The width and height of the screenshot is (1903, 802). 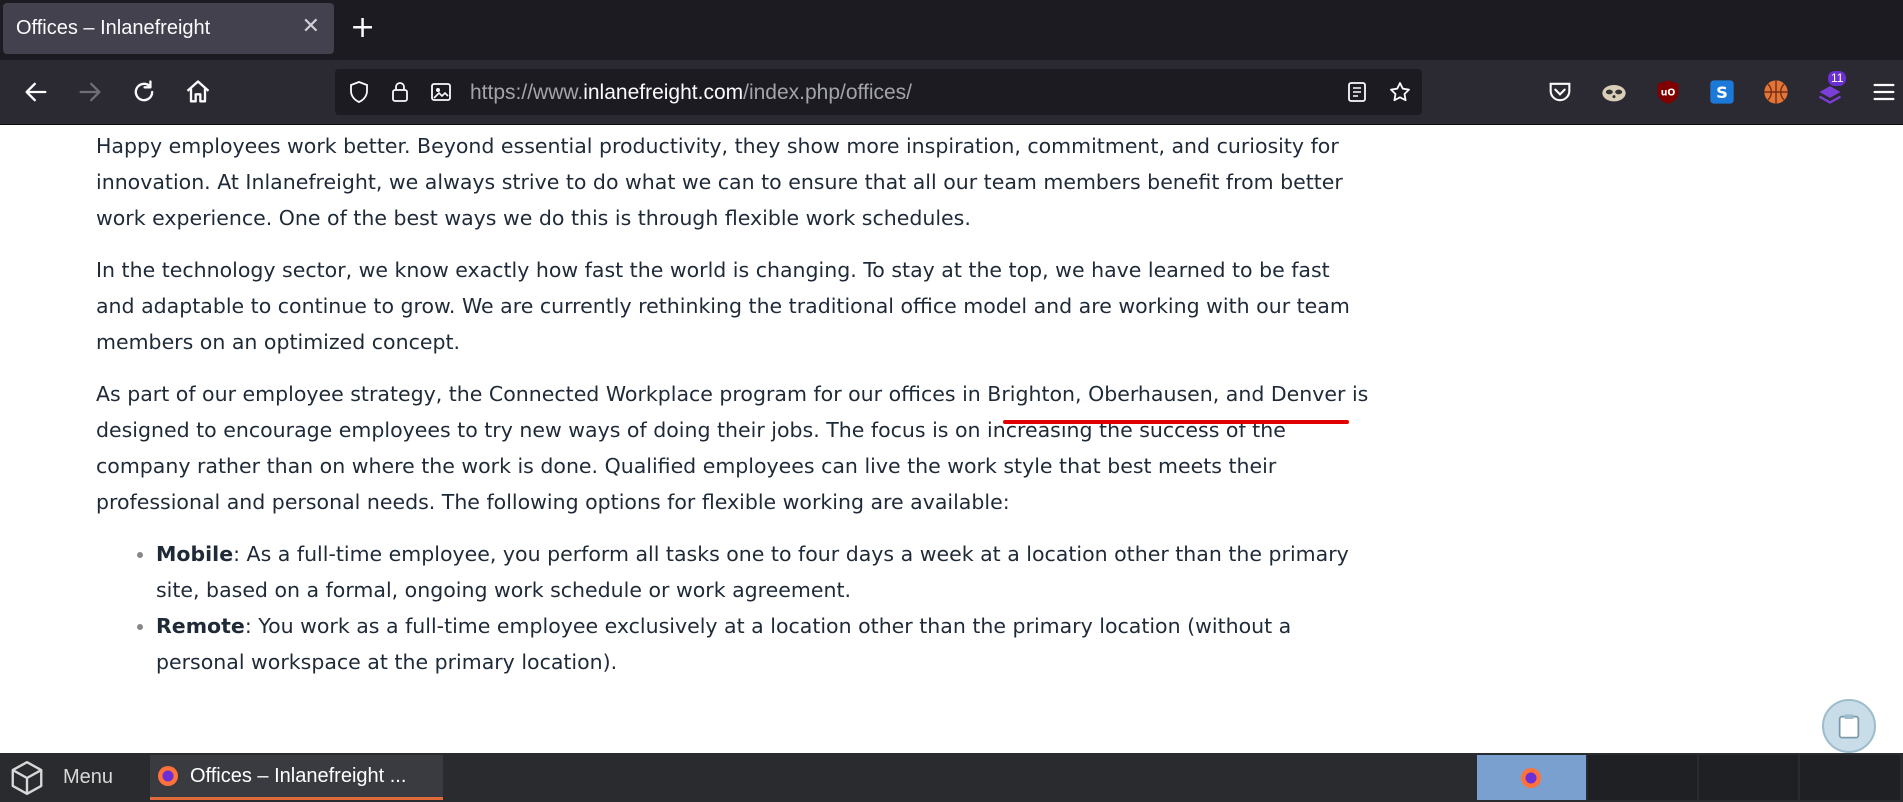 I want to click on start-menu-button: Menu, so click(x=70, y=777).